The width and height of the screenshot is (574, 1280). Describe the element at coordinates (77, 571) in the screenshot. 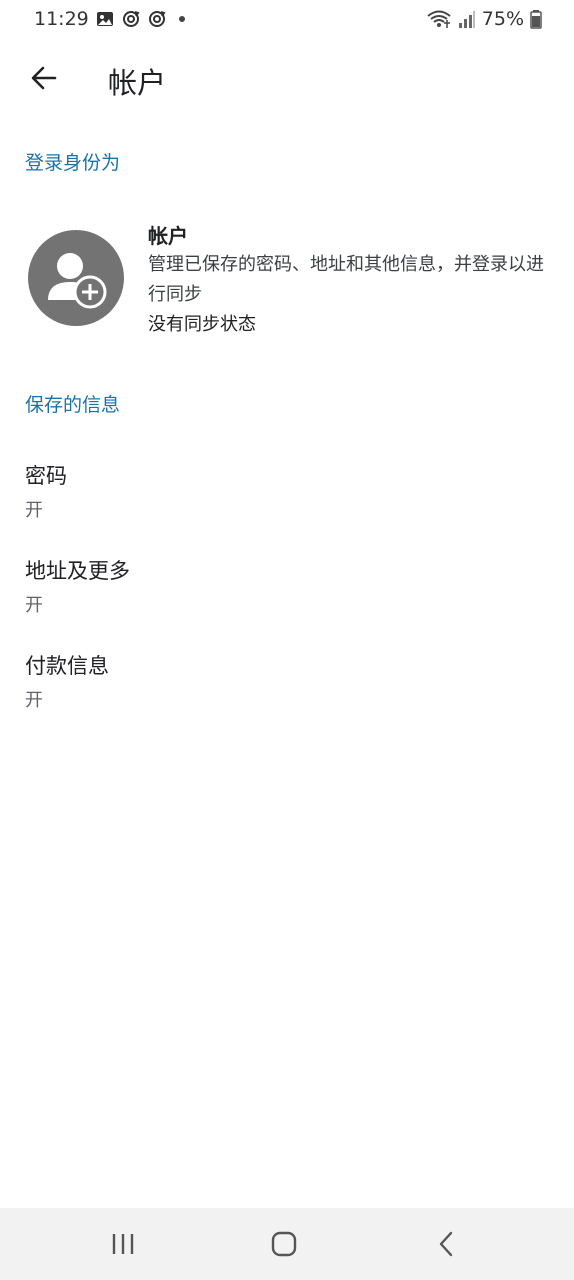

I see `list-item-title: 地址及更多` at that location.